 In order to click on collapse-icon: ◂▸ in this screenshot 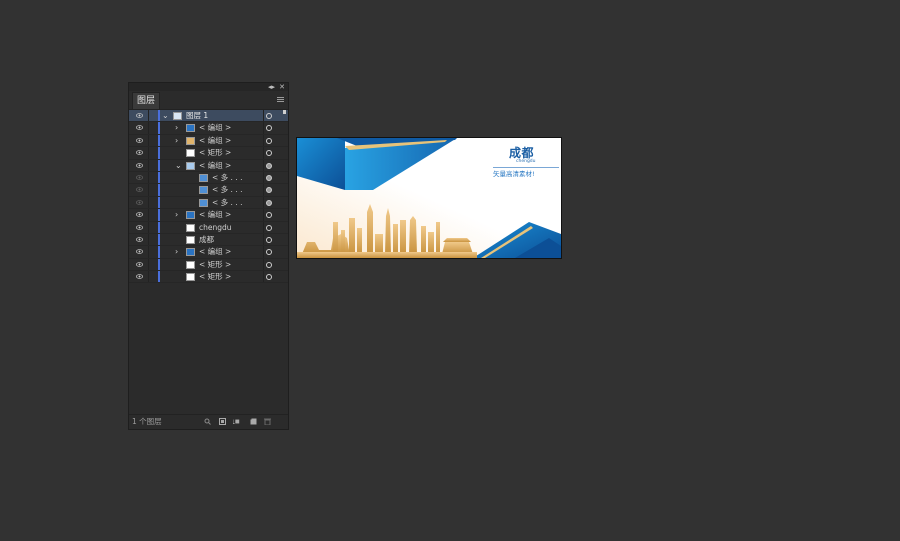, I will do `click(271, 87)`.